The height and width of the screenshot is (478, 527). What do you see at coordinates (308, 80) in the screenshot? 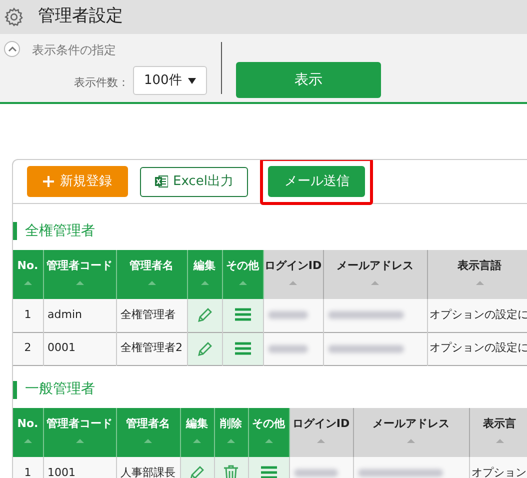
I see `display-button: 表示` at bounding box center [308, 80].